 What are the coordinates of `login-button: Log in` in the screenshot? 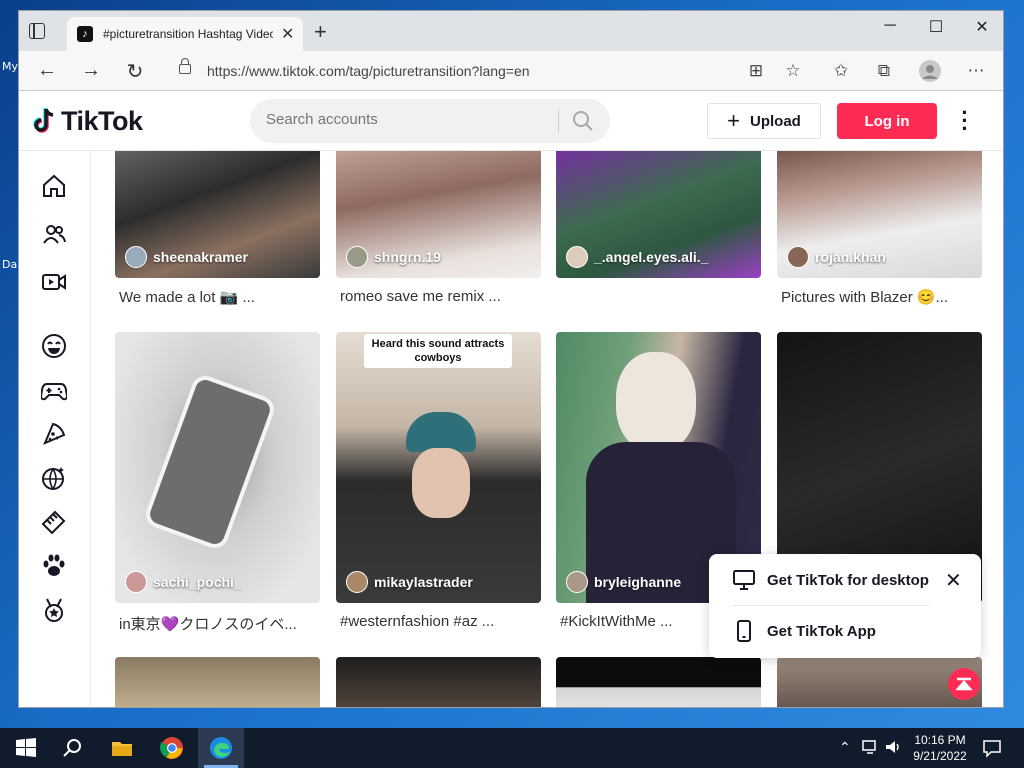 It's located at (887, 121).